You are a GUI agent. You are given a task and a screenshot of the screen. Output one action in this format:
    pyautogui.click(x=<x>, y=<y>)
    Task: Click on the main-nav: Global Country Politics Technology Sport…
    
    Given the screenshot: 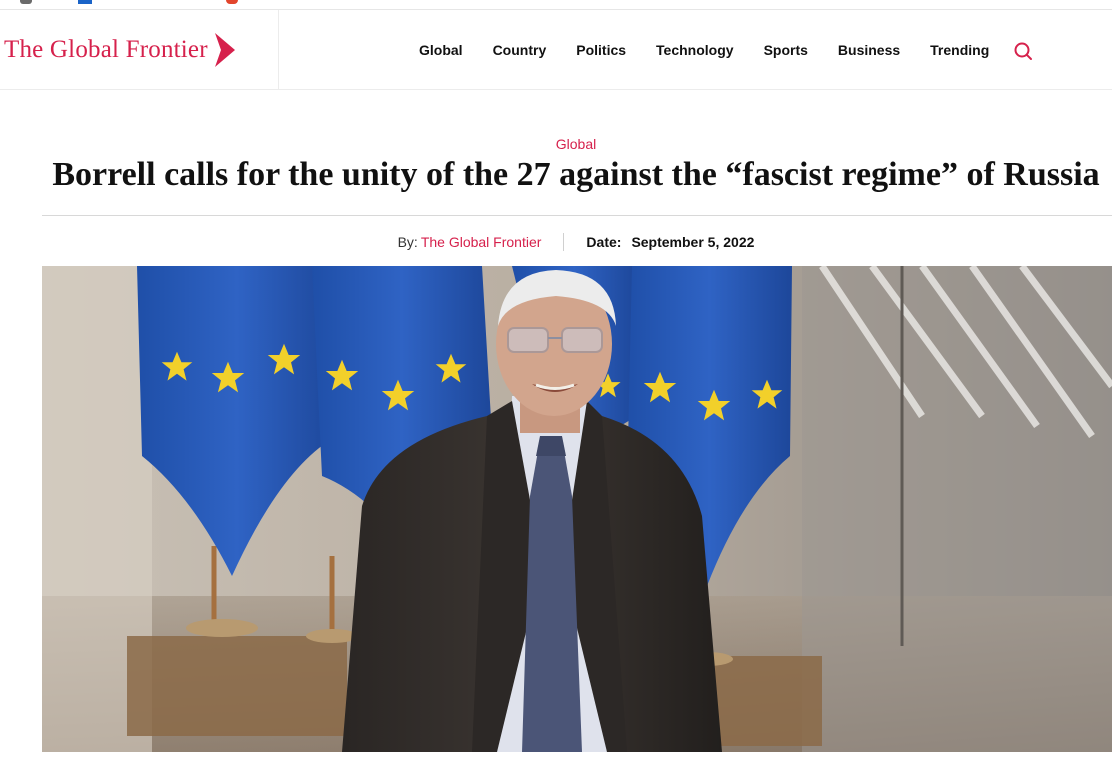 What is the action you would take?
    pyautogui.click(x=704, y=50)
    